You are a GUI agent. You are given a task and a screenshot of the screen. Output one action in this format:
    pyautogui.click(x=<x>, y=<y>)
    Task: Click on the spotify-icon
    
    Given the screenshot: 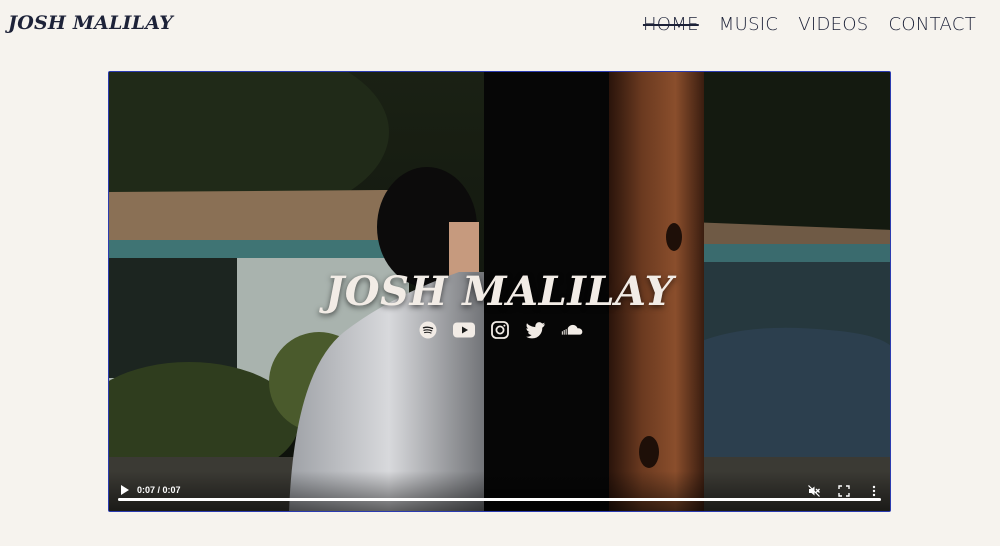 What is the action you would take?
    pyautogui.click(x=428, y=330)
    